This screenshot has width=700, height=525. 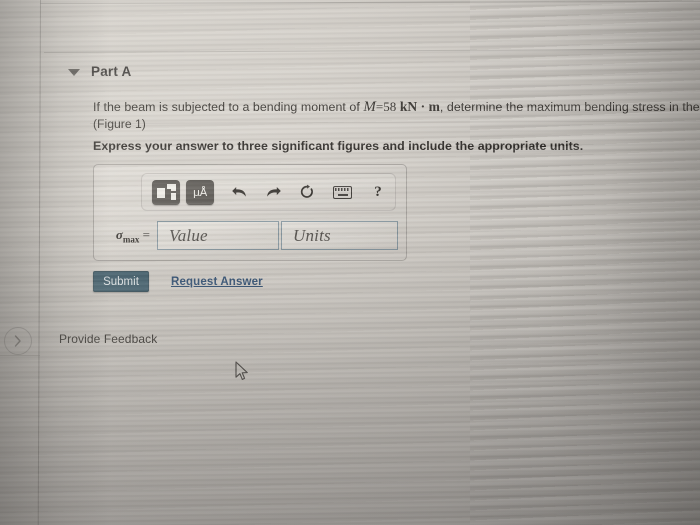 I want to click on part-a-header: Part A, so click(x=99, y=71).